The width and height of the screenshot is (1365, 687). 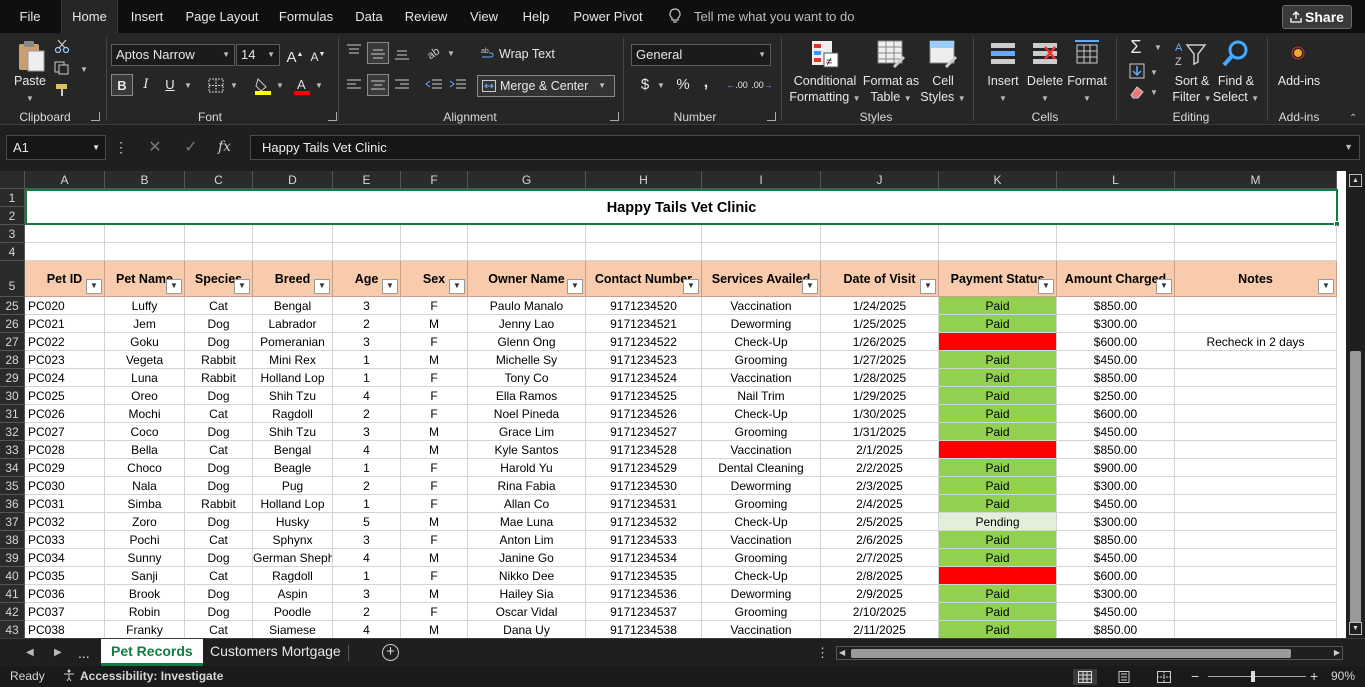 What do you see at coordinates (293, 486) in the screenshot?
I see `table-cell: Pug` at bounding box center [293, 486].